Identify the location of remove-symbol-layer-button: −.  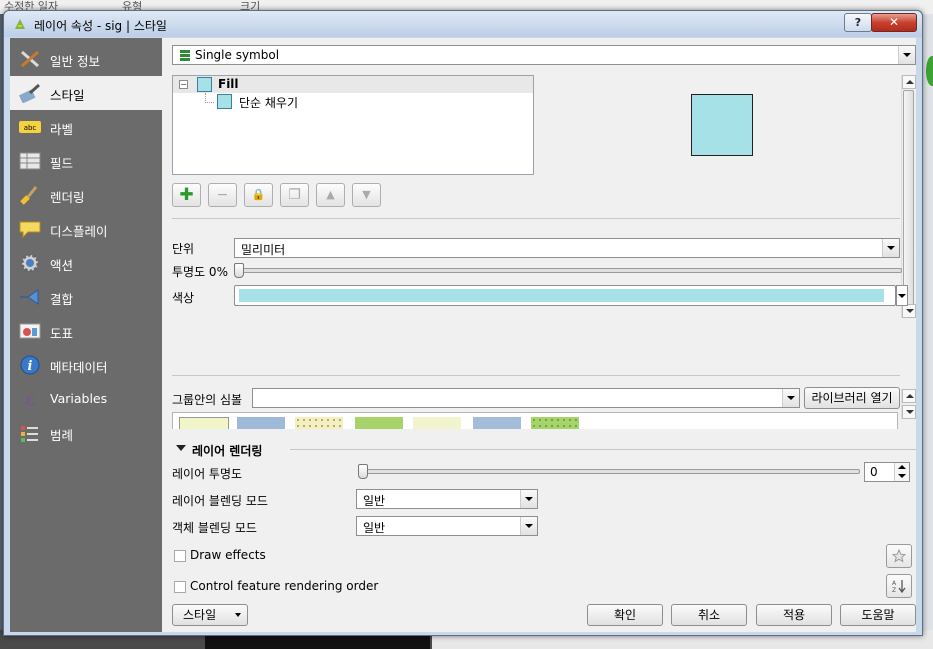
(222, 195).